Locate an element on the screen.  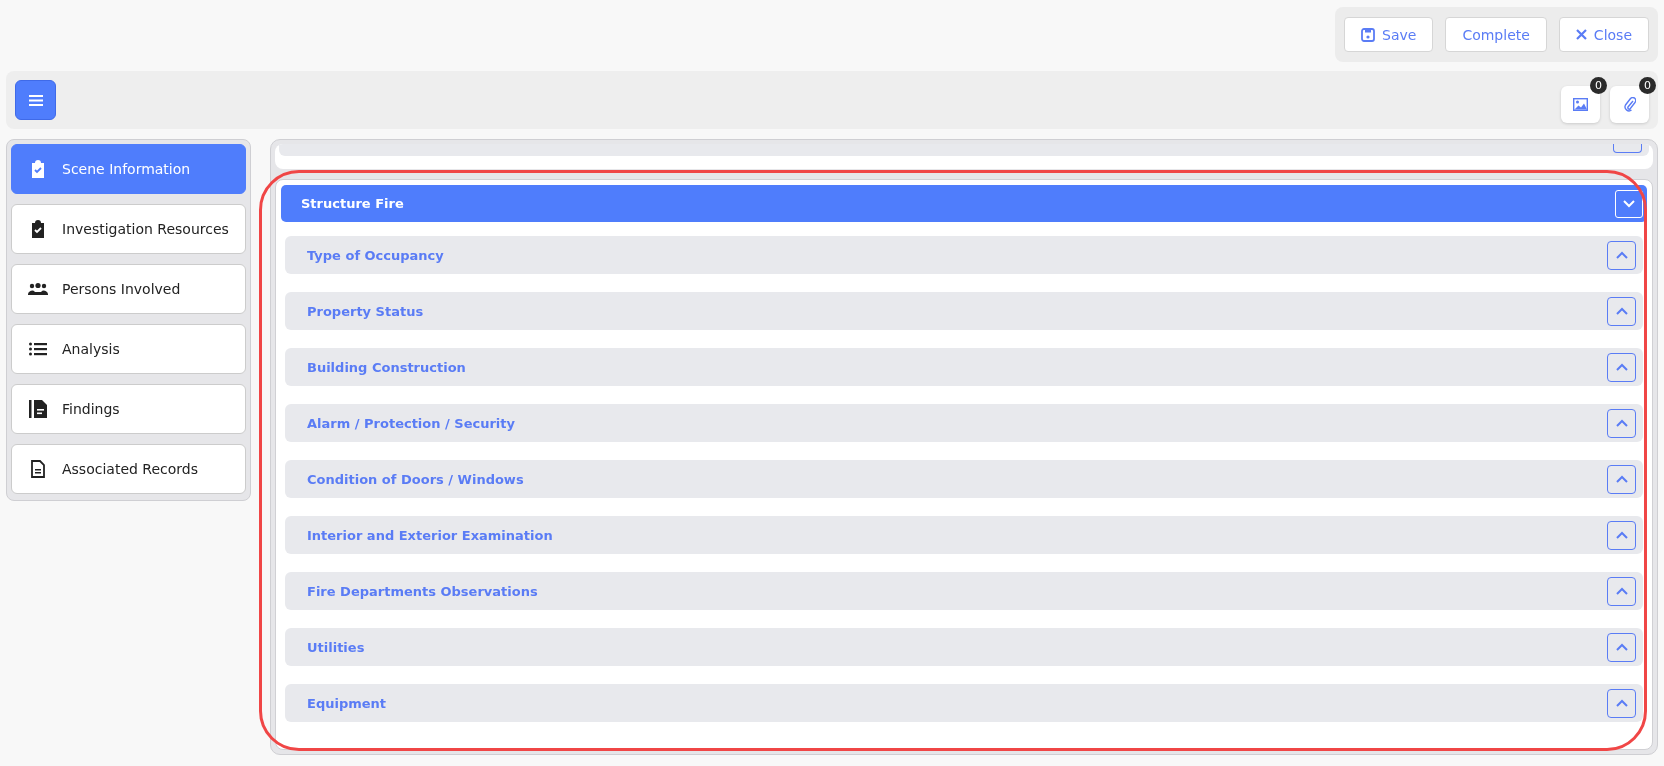
people-icon is located at coordinates (38, 289).